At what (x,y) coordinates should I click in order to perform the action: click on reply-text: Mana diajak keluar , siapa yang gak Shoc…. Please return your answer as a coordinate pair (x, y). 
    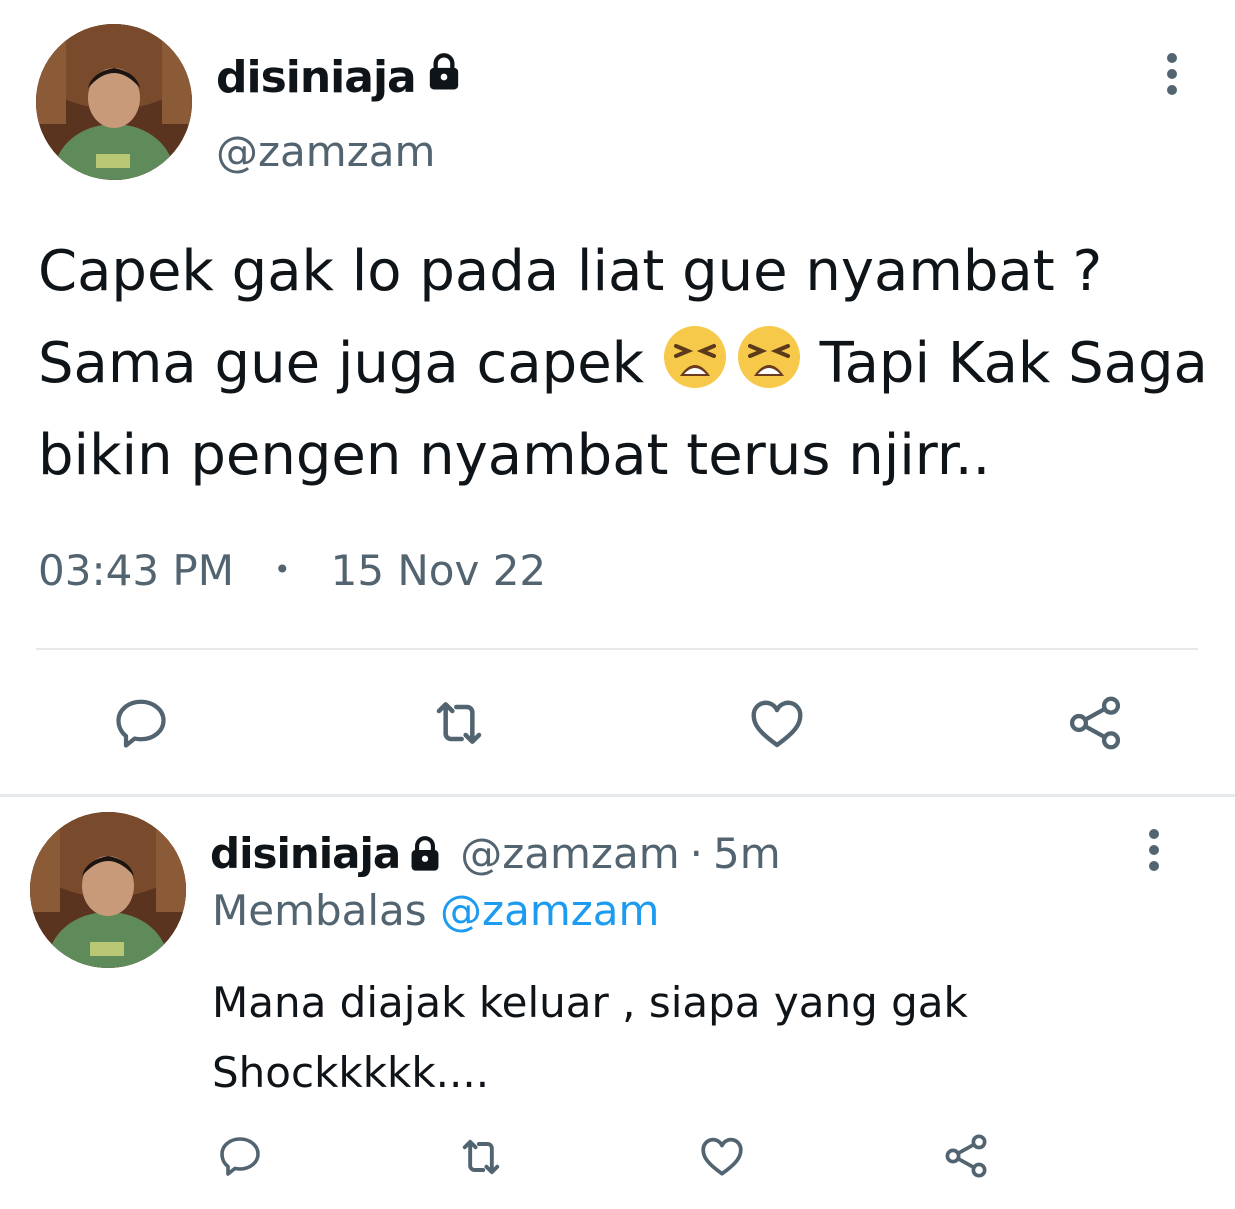
    Looking at the image, I should click on (687, 1038).